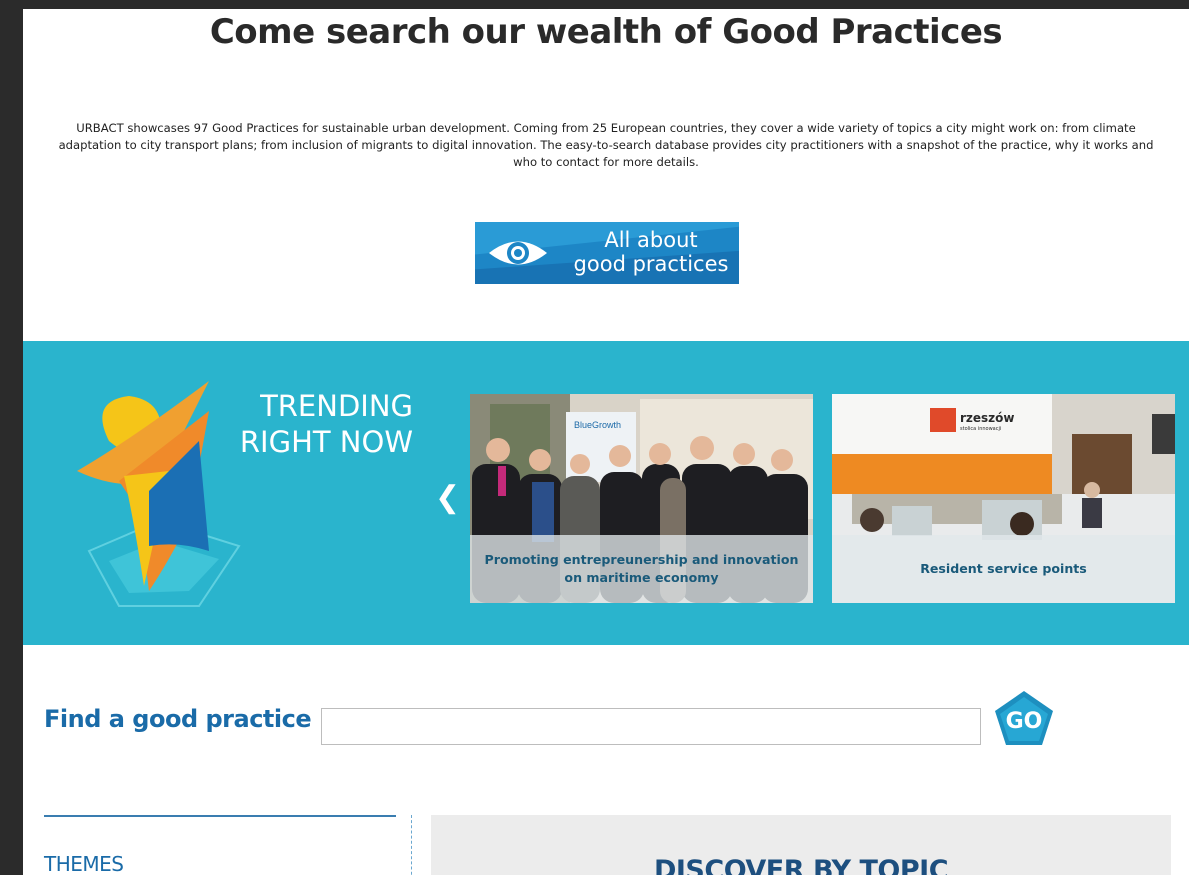 The height and width of the screenshot is (875, 1189). I want to click on find-label: Find a good practice, so click(178, 719).